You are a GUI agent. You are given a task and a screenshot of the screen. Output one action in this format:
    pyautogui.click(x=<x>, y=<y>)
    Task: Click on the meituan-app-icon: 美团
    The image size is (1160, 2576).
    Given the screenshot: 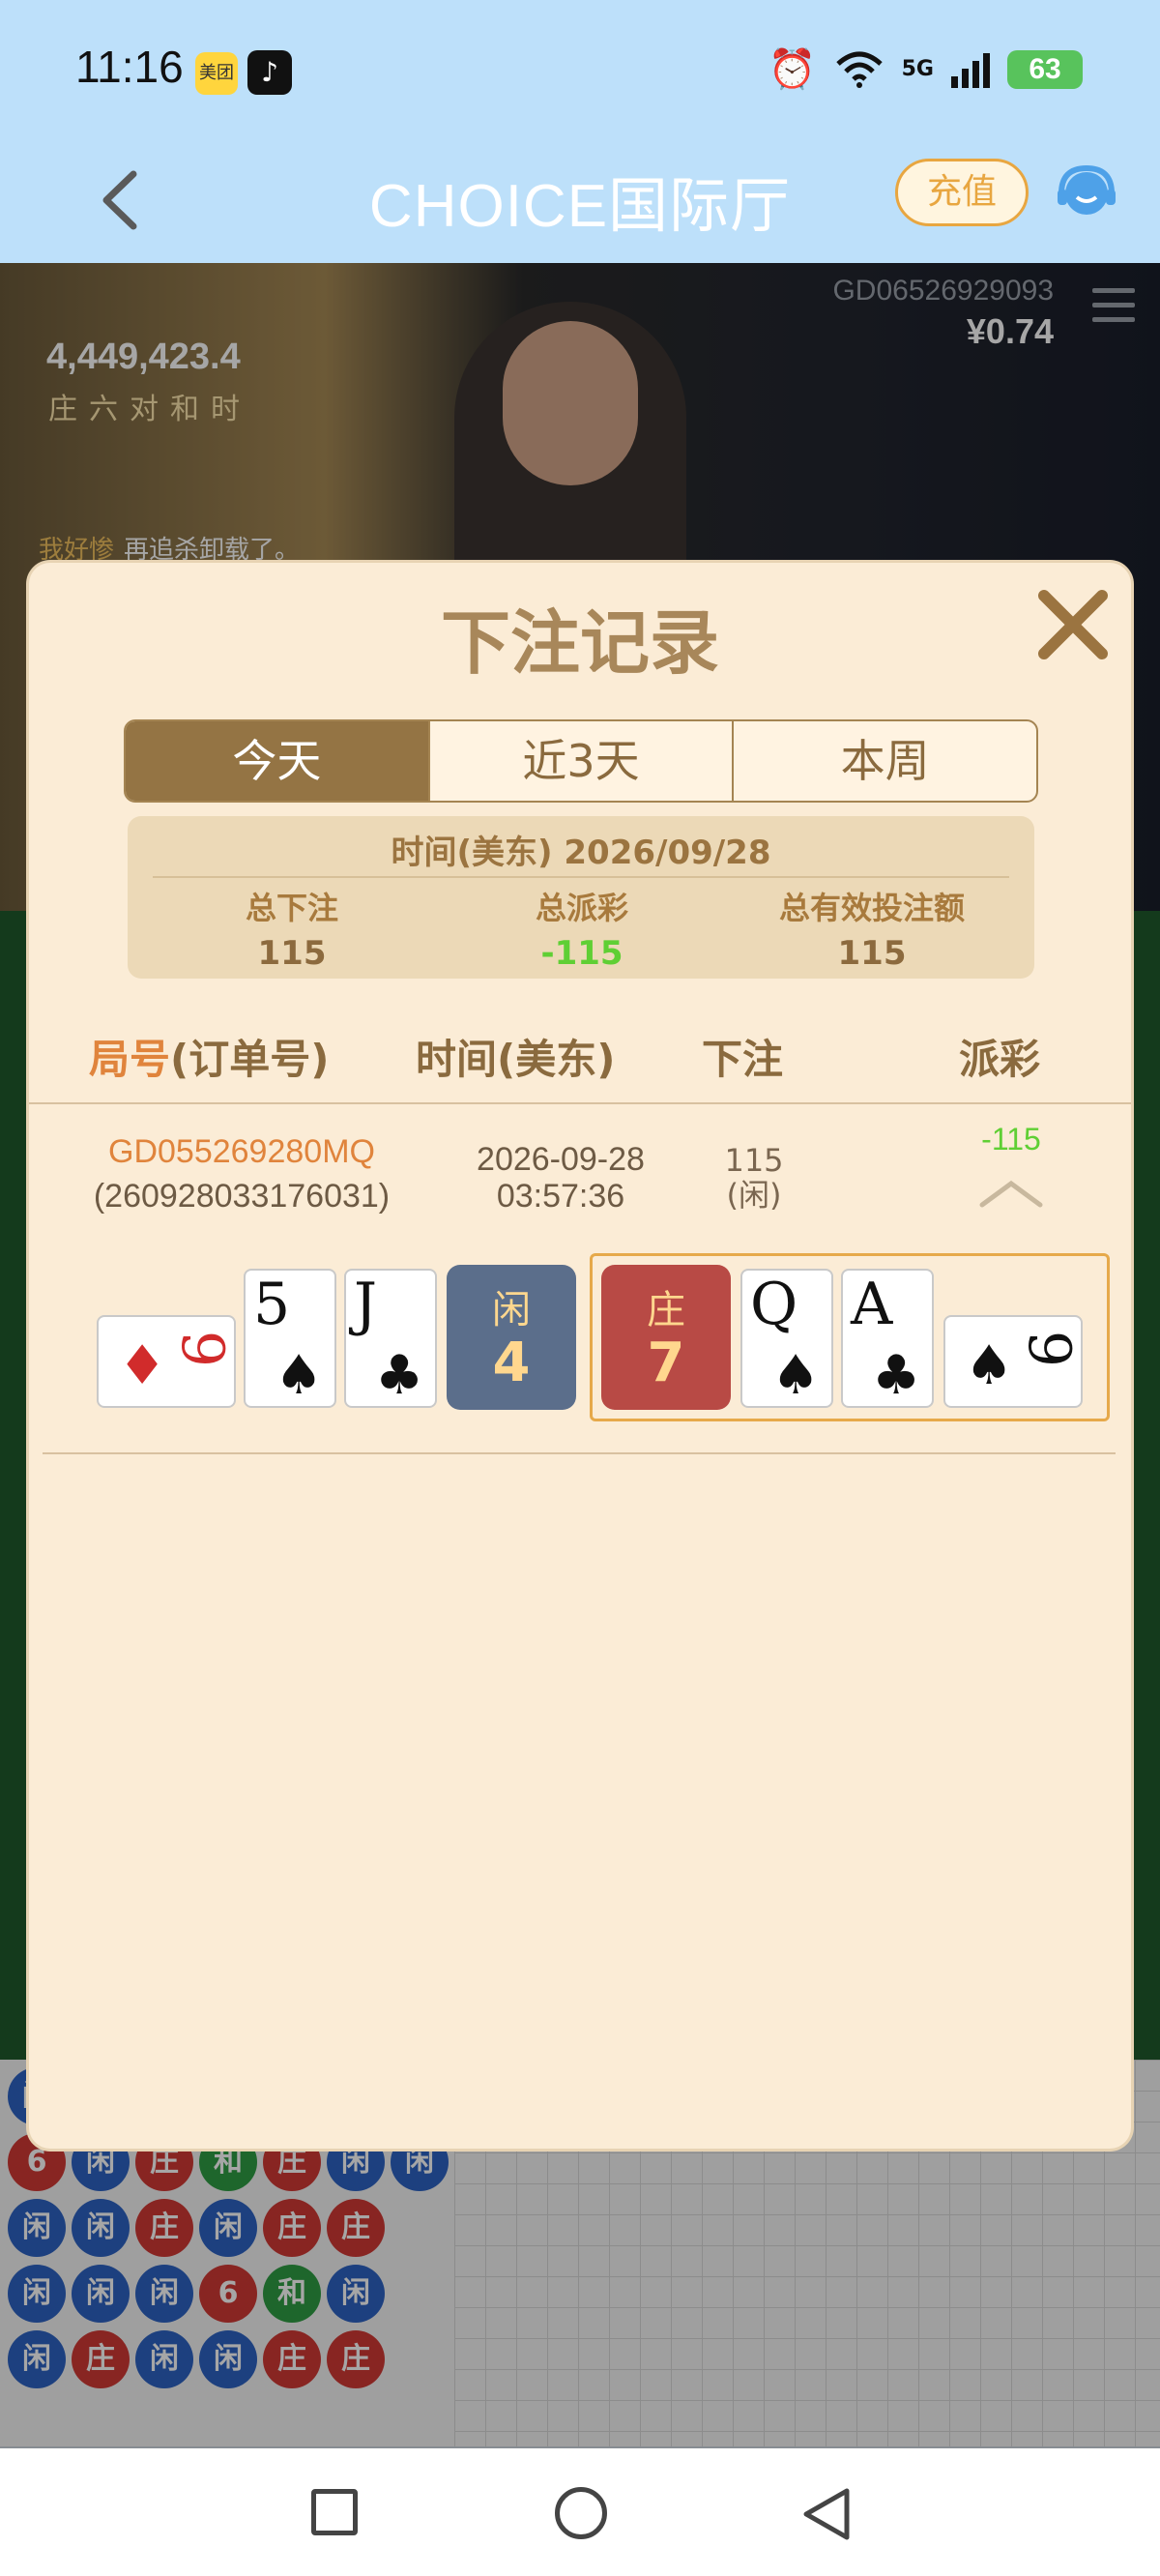 What is the action you would take?
    pyautogui.click(x=217, y=73)
    